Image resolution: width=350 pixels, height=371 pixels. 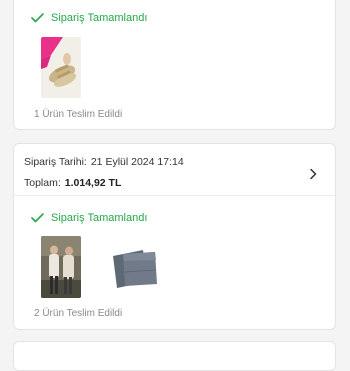 What do you see at coordinates (78, 114) in the screenshot?
I see `delivered-count: 1 Ürün Teslim Edildi` at bounding box center [78, 114].